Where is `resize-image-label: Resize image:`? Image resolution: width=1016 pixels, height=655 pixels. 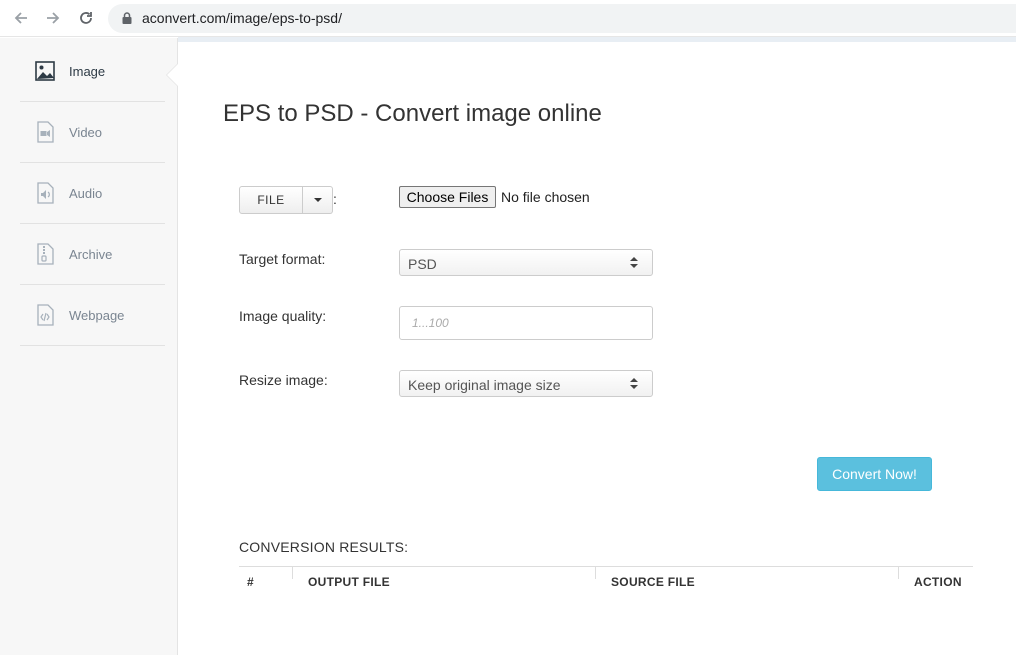
resize-image-label: Resize image: is located at coordinates (283, 380).